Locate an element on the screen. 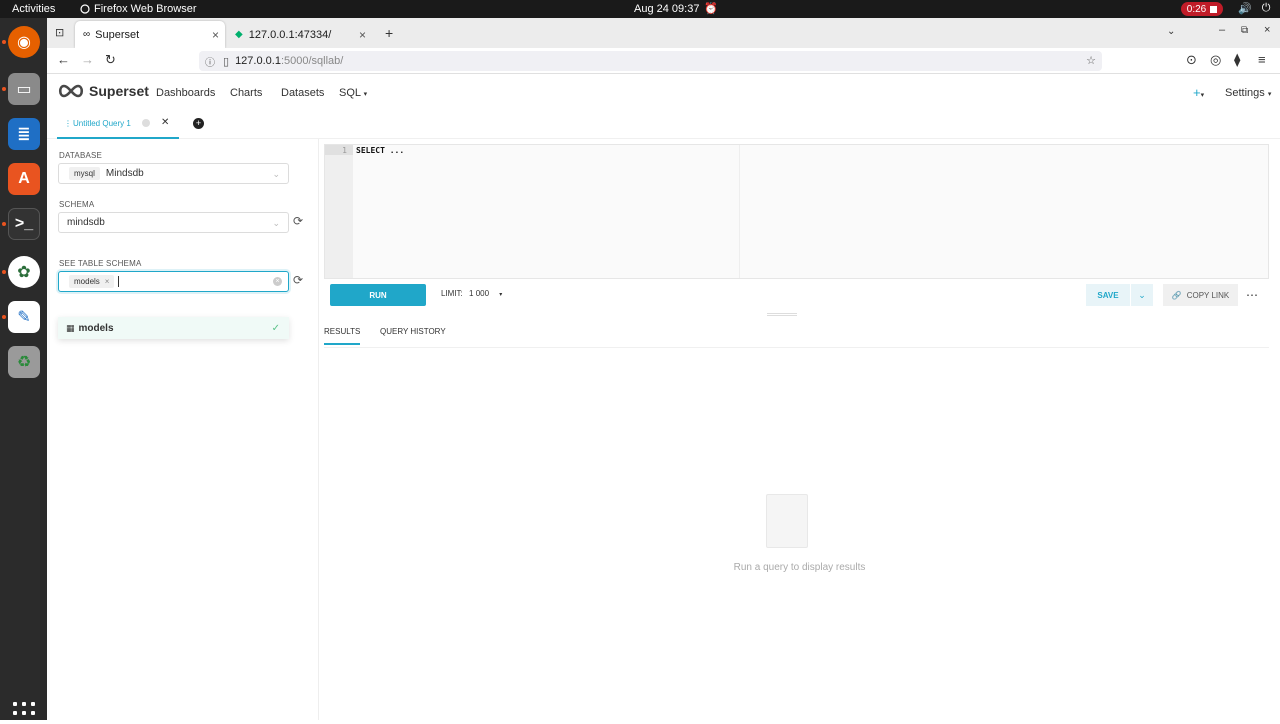 This screenshot has width=1280, height=724. chevron-down-icon: ⌄ is located at coordinates (1142, 294).